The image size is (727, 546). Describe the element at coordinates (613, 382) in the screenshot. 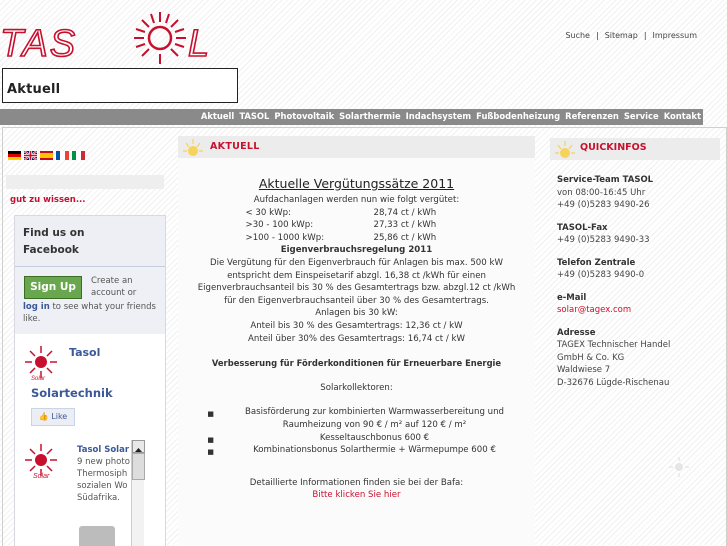

I see `address-line: D-32676 Lügde-Rischenau` at that location.